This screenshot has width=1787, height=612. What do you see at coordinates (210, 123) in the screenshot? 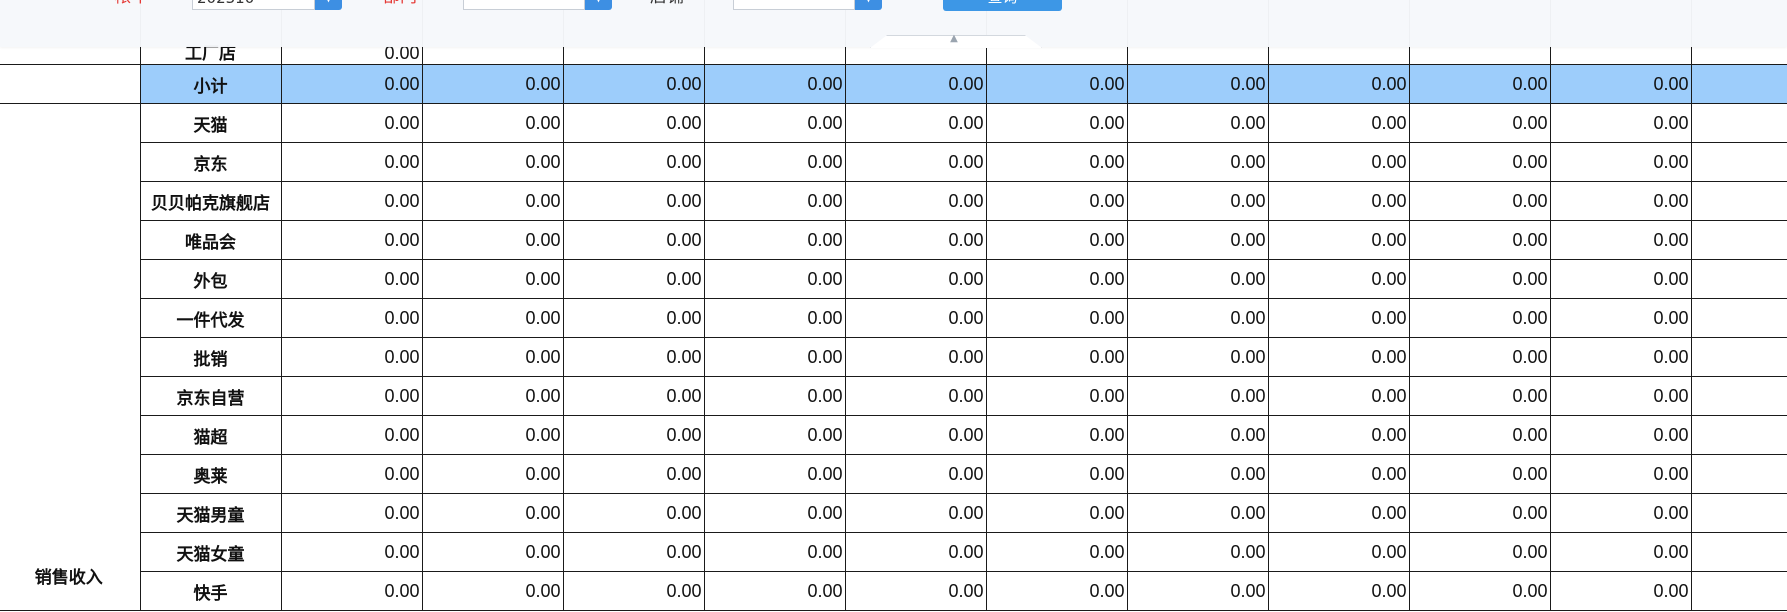
I see `row-label: 天猫` at bounding box center [210, 123].